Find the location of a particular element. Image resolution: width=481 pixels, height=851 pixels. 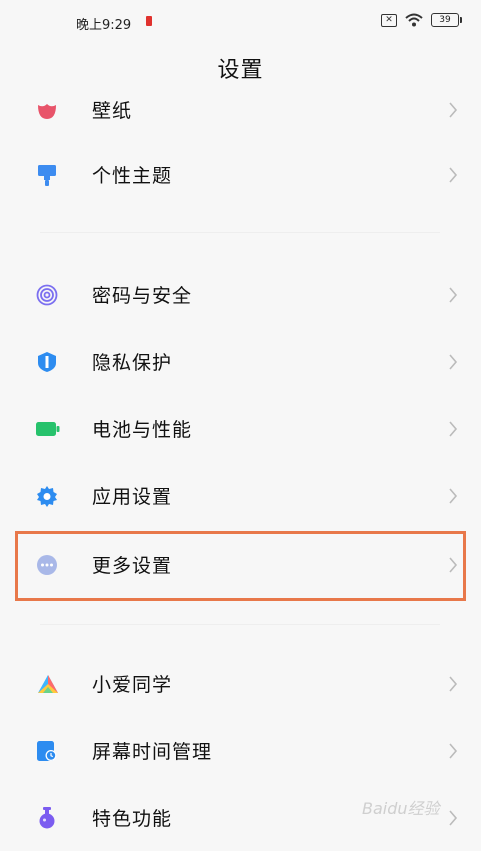

fingerprint-icon is located at coordinates (47, 295).